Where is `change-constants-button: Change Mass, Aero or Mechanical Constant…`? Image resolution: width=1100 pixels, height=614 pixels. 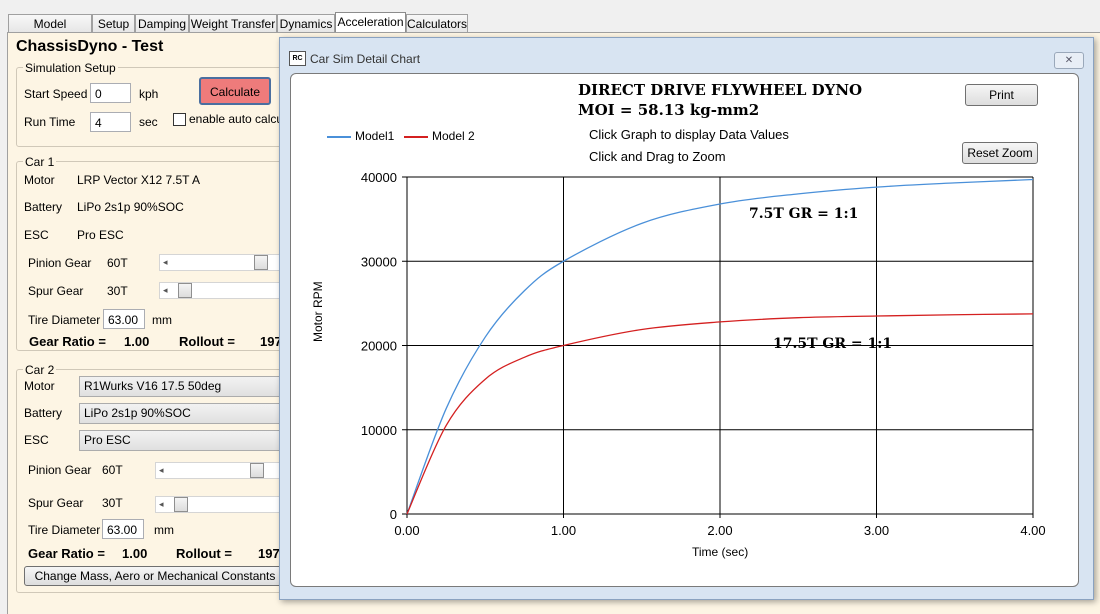 change-constants-button: Change Mass, Aero or Mechanical Constant… is located at coordinates (155, 576).